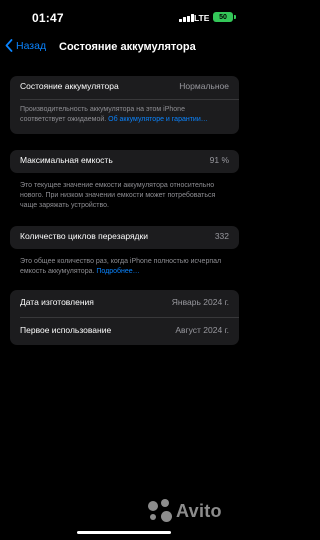 Image resolution: width=320 pixels, height=540 pixels. What do you see at coordinates (124, 87) in the screenshot?
I see `battery-health-row: Состояние аккумулятора Нормальное` at bounding box center [124, 87].